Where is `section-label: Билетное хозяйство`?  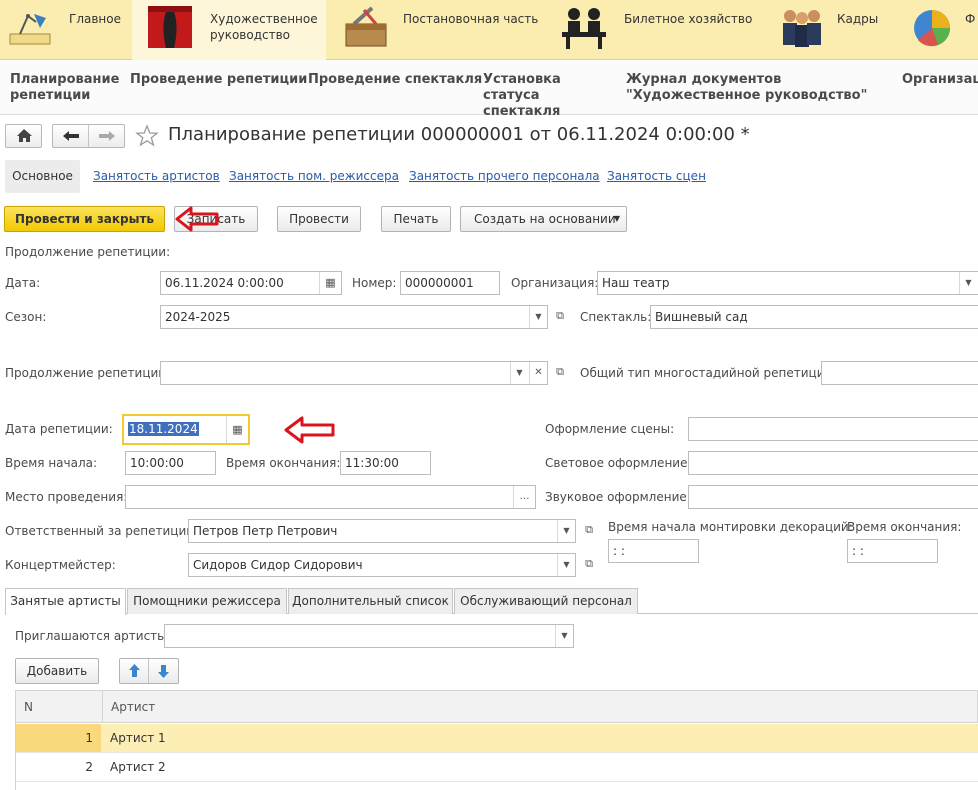 section-label: Билетное хозяйство is located at coordinates (688, 19).